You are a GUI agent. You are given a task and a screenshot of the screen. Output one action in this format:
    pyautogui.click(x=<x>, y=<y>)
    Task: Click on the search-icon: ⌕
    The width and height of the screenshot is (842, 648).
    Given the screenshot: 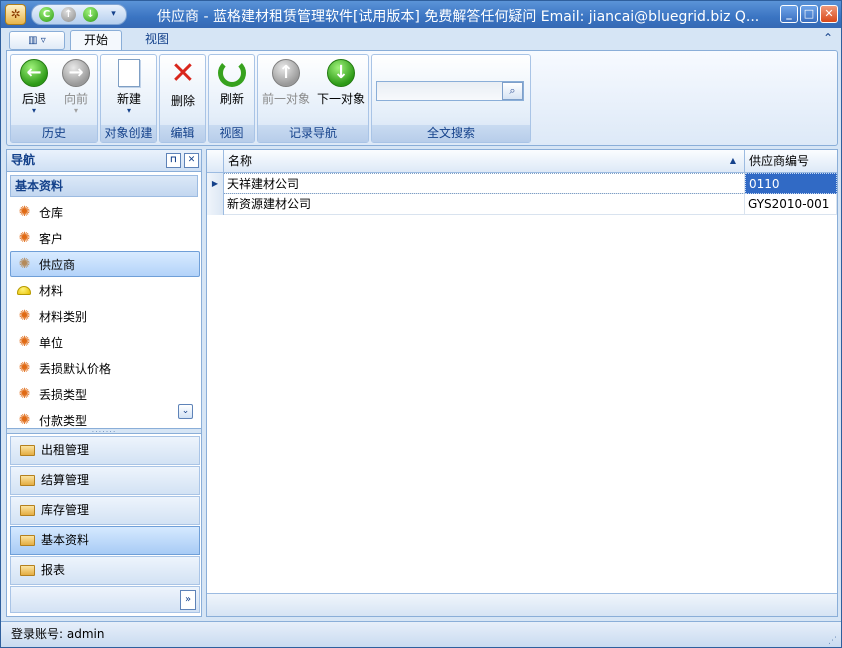 What is the action you would take?
    pyautogui.click(x=512, y=91)
    